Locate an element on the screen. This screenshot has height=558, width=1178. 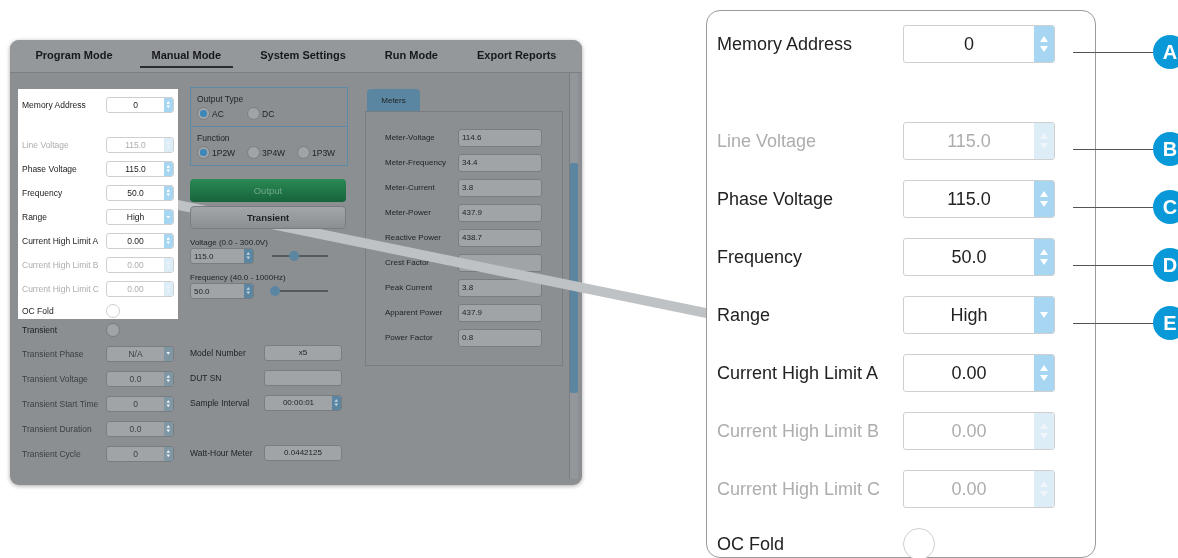
group-title: Output Type is located at coordinates (221, 99).